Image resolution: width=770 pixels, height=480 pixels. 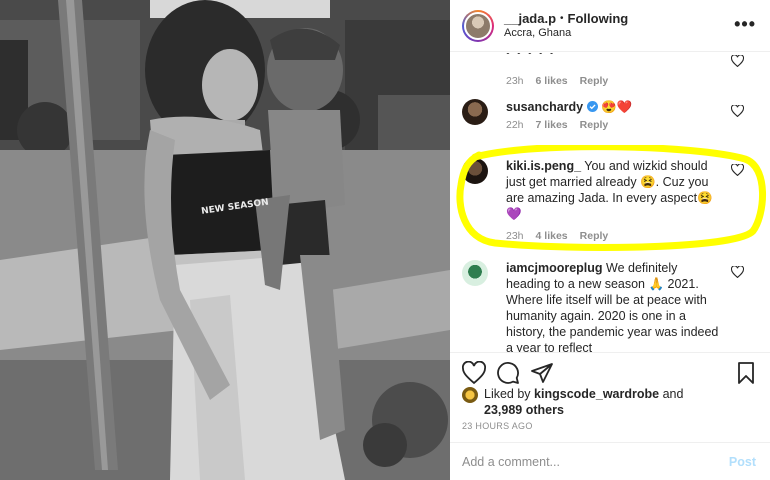 What do you see at coordinates (596, 394) in the screenshot?
I see `liker-username: kingscode_wardrobe` at bounding box center [596, 394].